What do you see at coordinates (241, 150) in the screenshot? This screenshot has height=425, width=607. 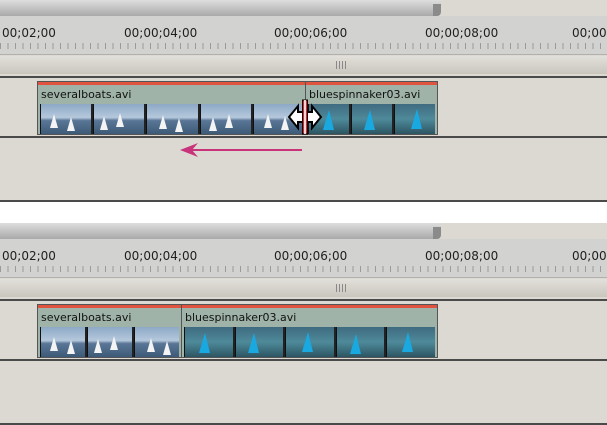 I see `drag-direction-arrow-icon` at bounding box center [241, 150].